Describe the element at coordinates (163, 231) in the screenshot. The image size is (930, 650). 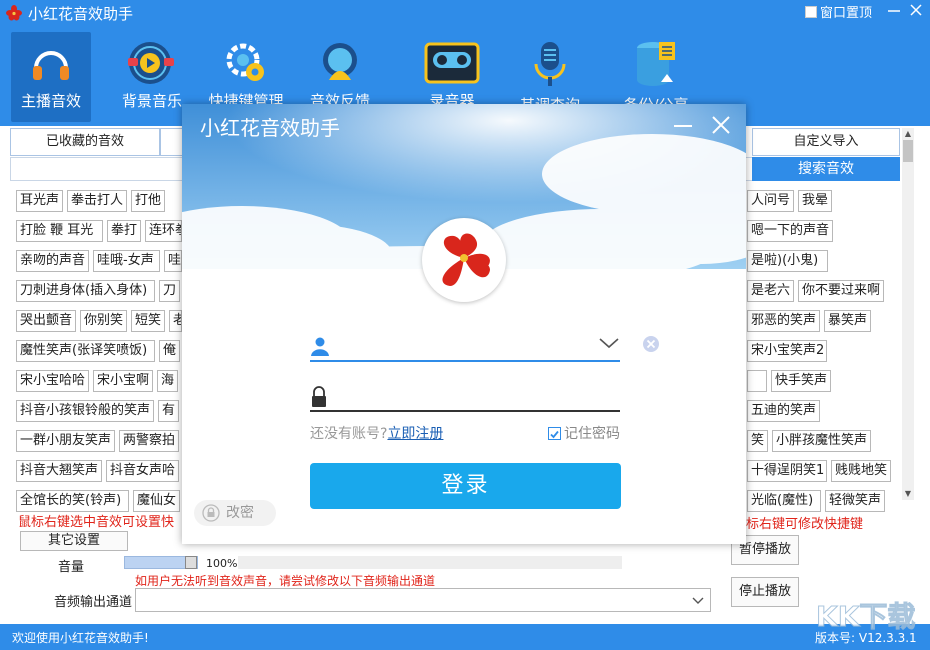
I see `sound-effect-chip: 连环拳` at that location.